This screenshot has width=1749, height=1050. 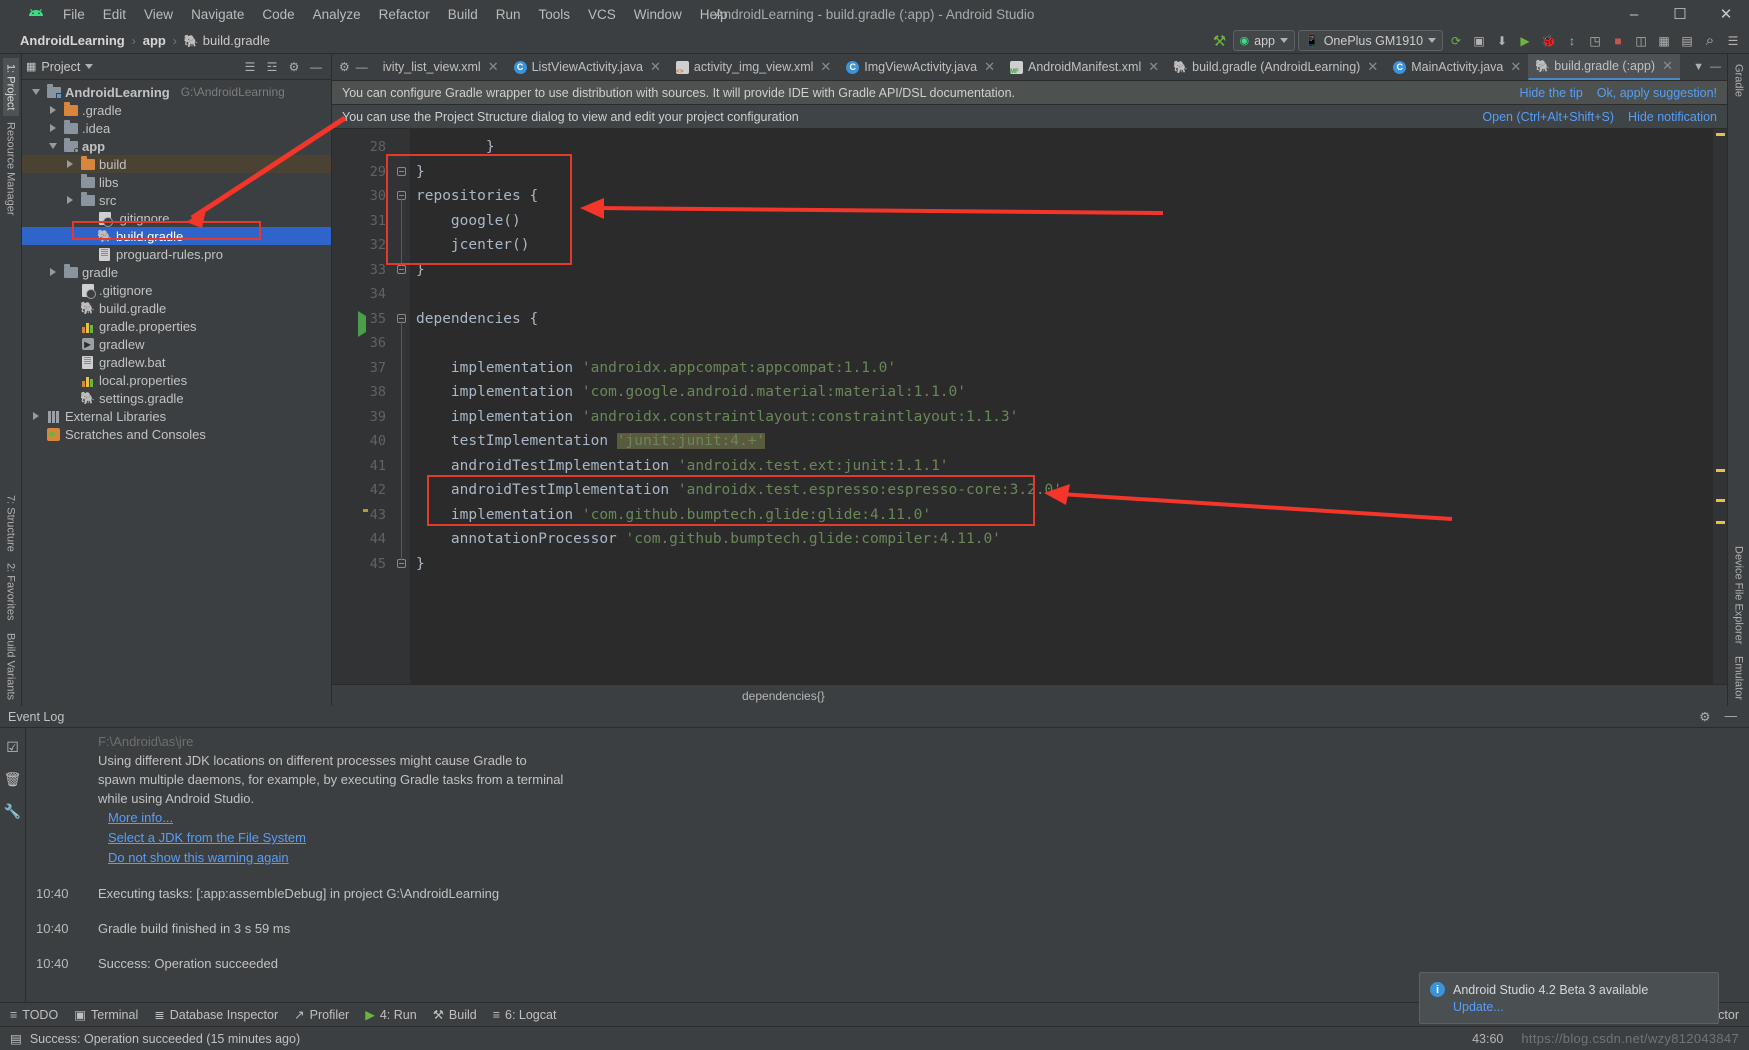 What do you see at coordinates (555, 14) in the screenshot?
I see `menu-tools: Tools` at bounding box center [555, 14].